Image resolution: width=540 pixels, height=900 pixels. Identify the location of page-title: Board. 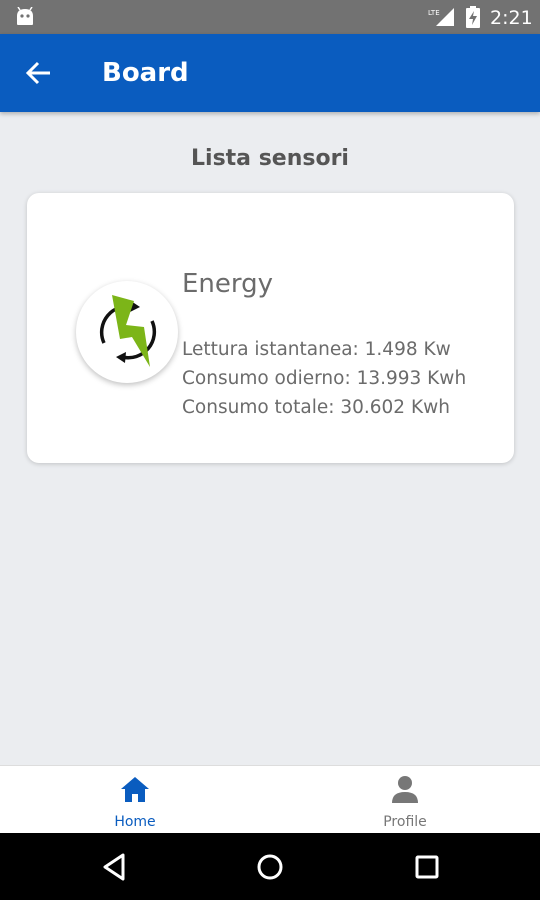
(145, 73).